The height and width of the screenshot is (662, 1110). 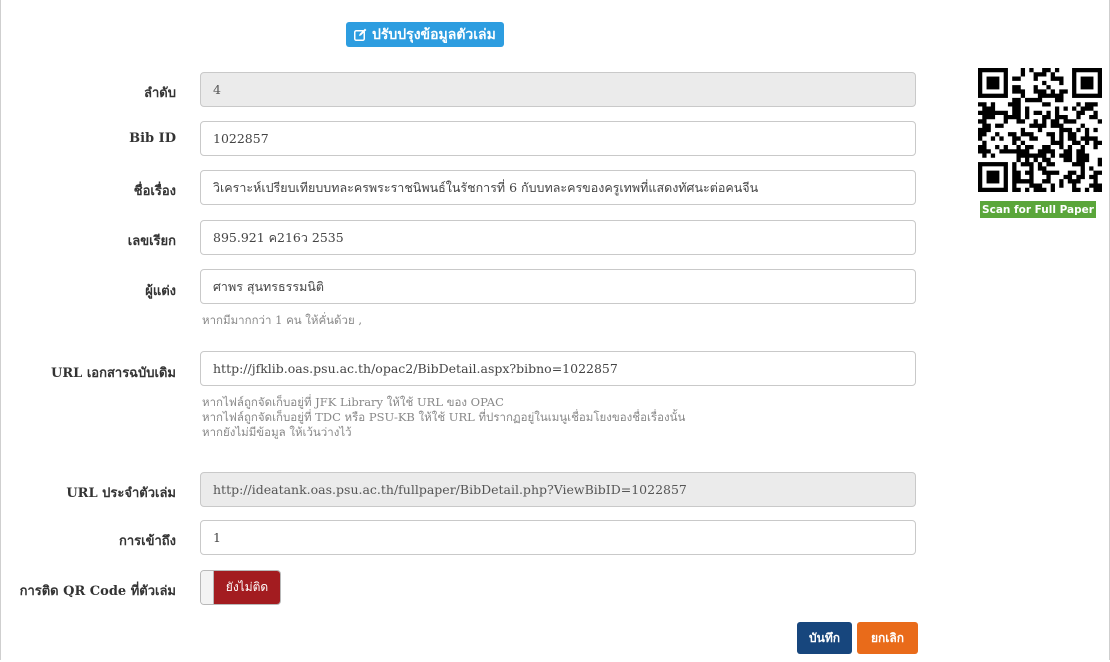 What do you see at coordinates (282, 320) in the screenshot?
I see `author-help: หากมีมากกว่า 1 คน ให้คั่นด้วย ,` at bounding box center [282, 320].